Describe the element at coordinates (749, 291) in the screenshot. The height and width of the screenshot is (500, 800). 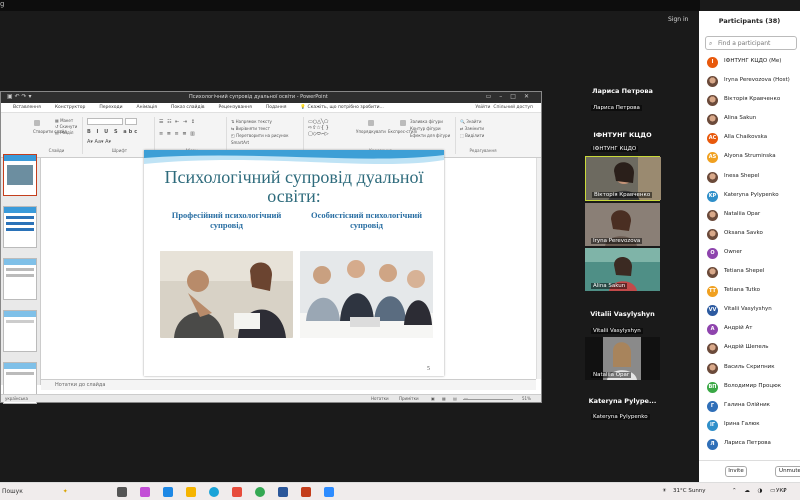
I see `participant-row: TT Tetiana Tutko` at that location.